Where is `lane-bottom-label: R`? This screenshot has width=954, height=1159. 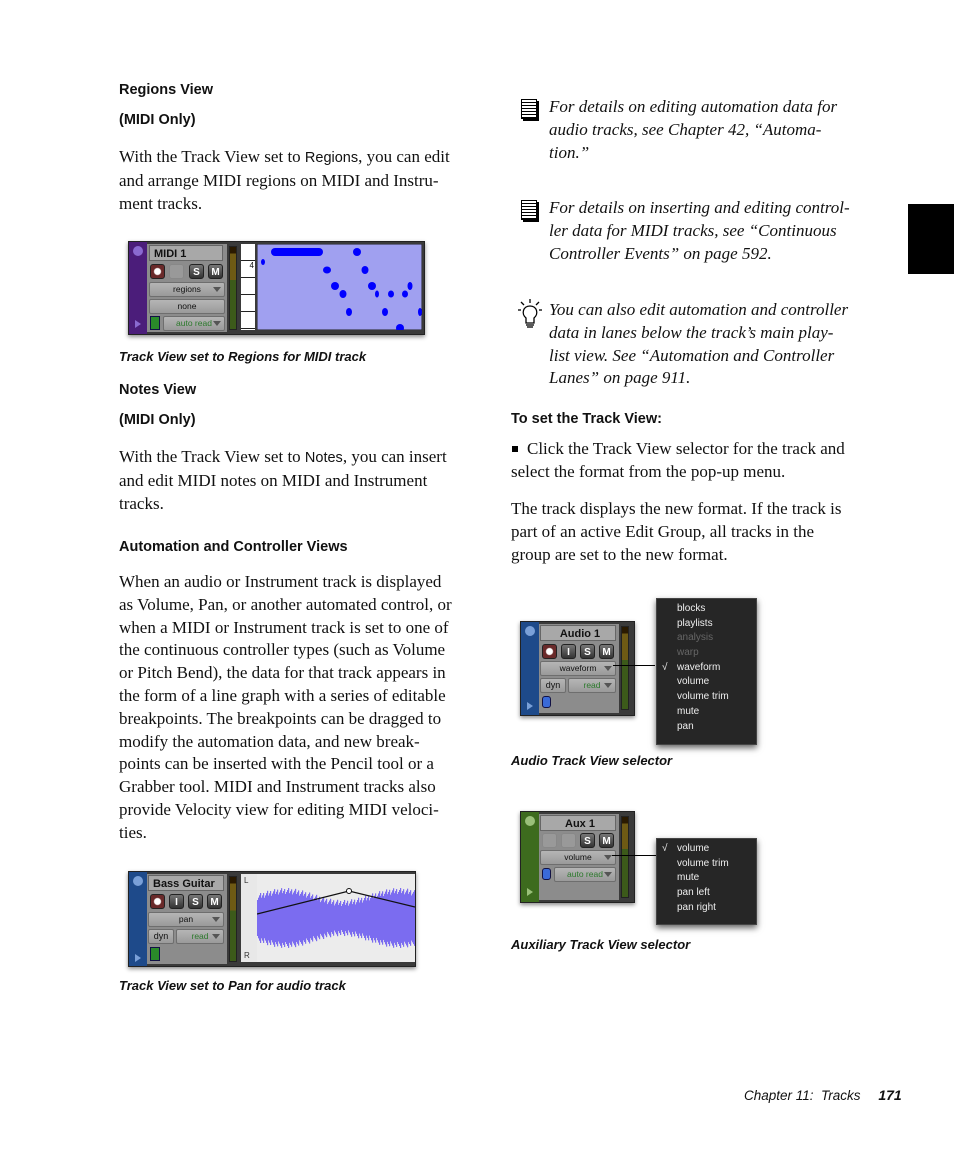
lane-bottom-label: R is located at coordinates (247, 955).